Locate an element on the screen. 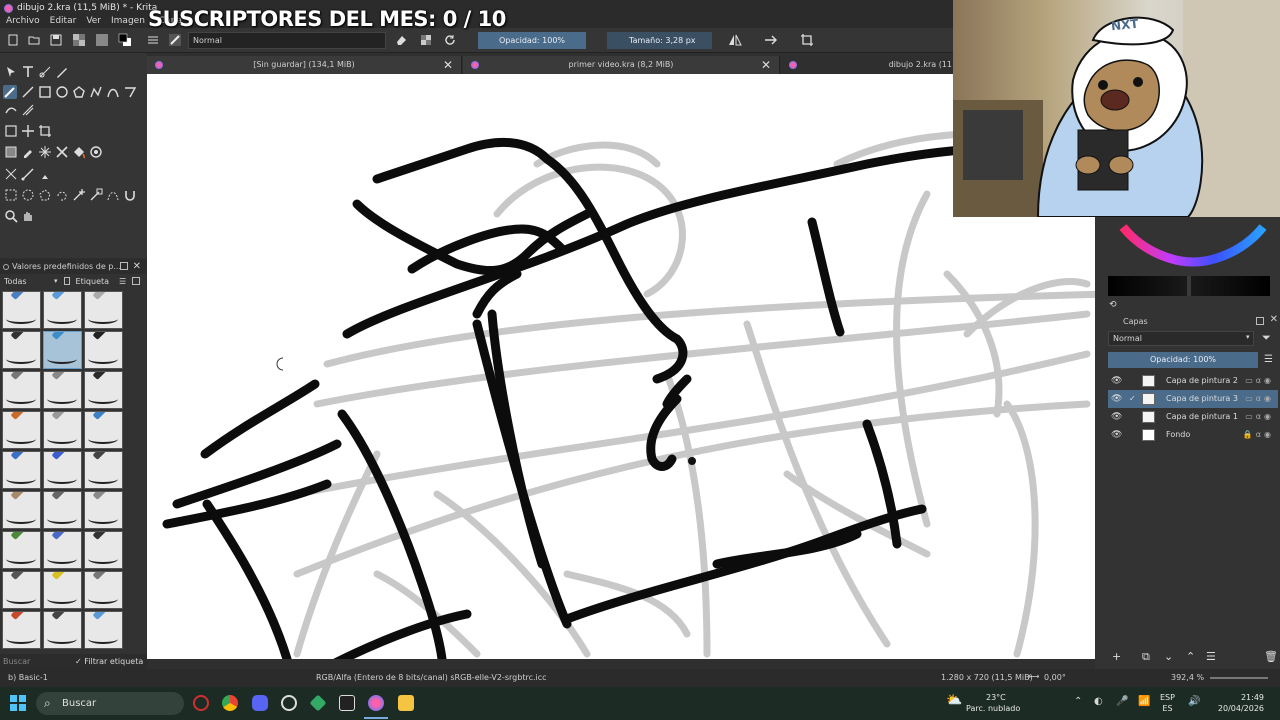 The image size is (1280, 720). add-layer-icon: + is located at coordinates (1116, 656).